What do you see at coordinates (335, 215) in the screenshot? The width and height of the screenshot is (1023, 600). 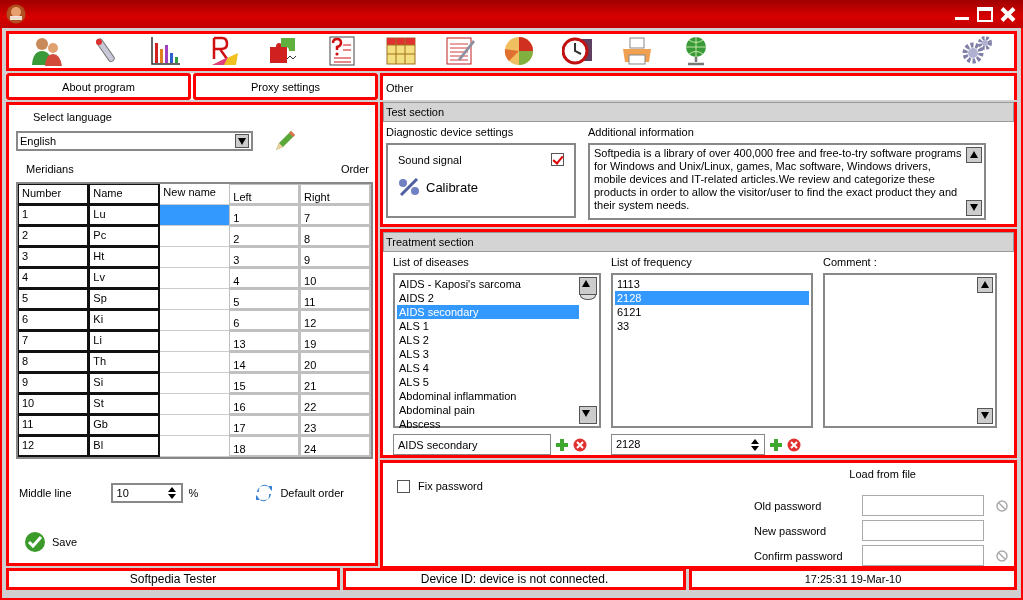 I see `table-cell: 7` at bounding box center [335, 215].